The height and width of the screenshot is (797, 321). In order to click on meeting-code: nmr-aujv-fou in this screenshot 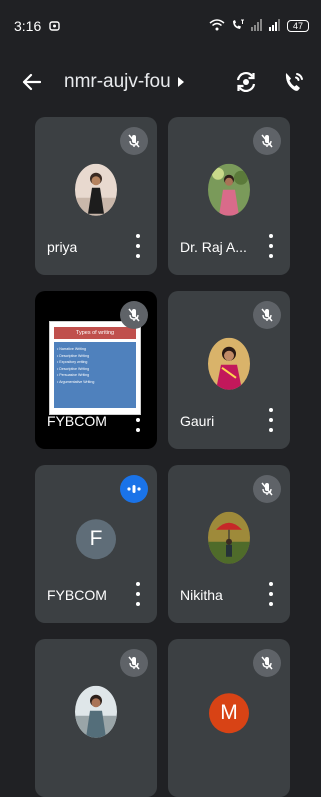, I will do `click(117, 81)`.